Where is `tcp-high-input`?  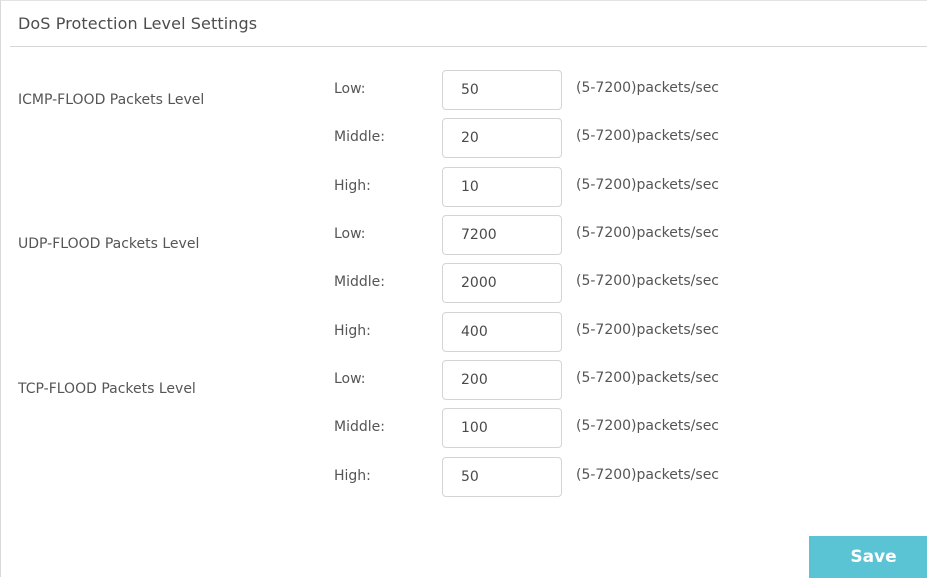 tcp-high-input is located at coordinates (502, 477).